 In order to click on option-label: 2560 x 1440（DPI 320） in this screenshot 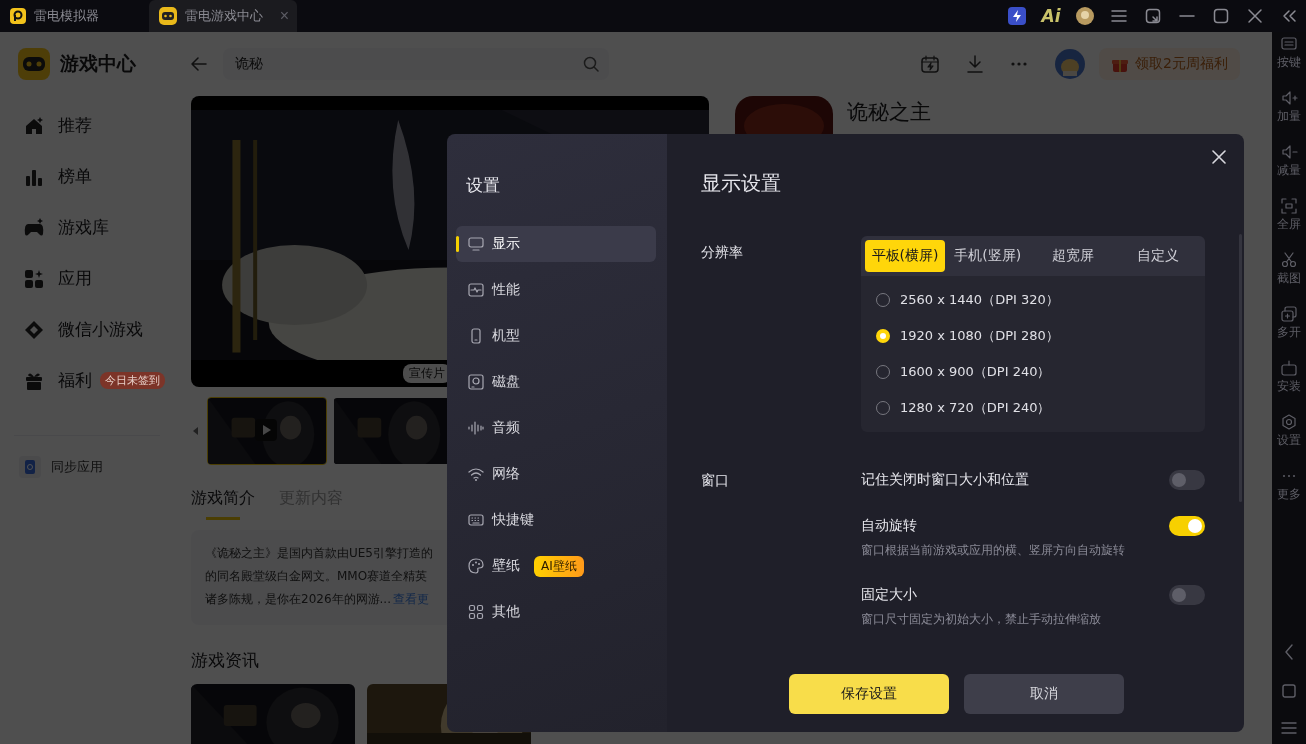, I will do `click(979, 300)`.